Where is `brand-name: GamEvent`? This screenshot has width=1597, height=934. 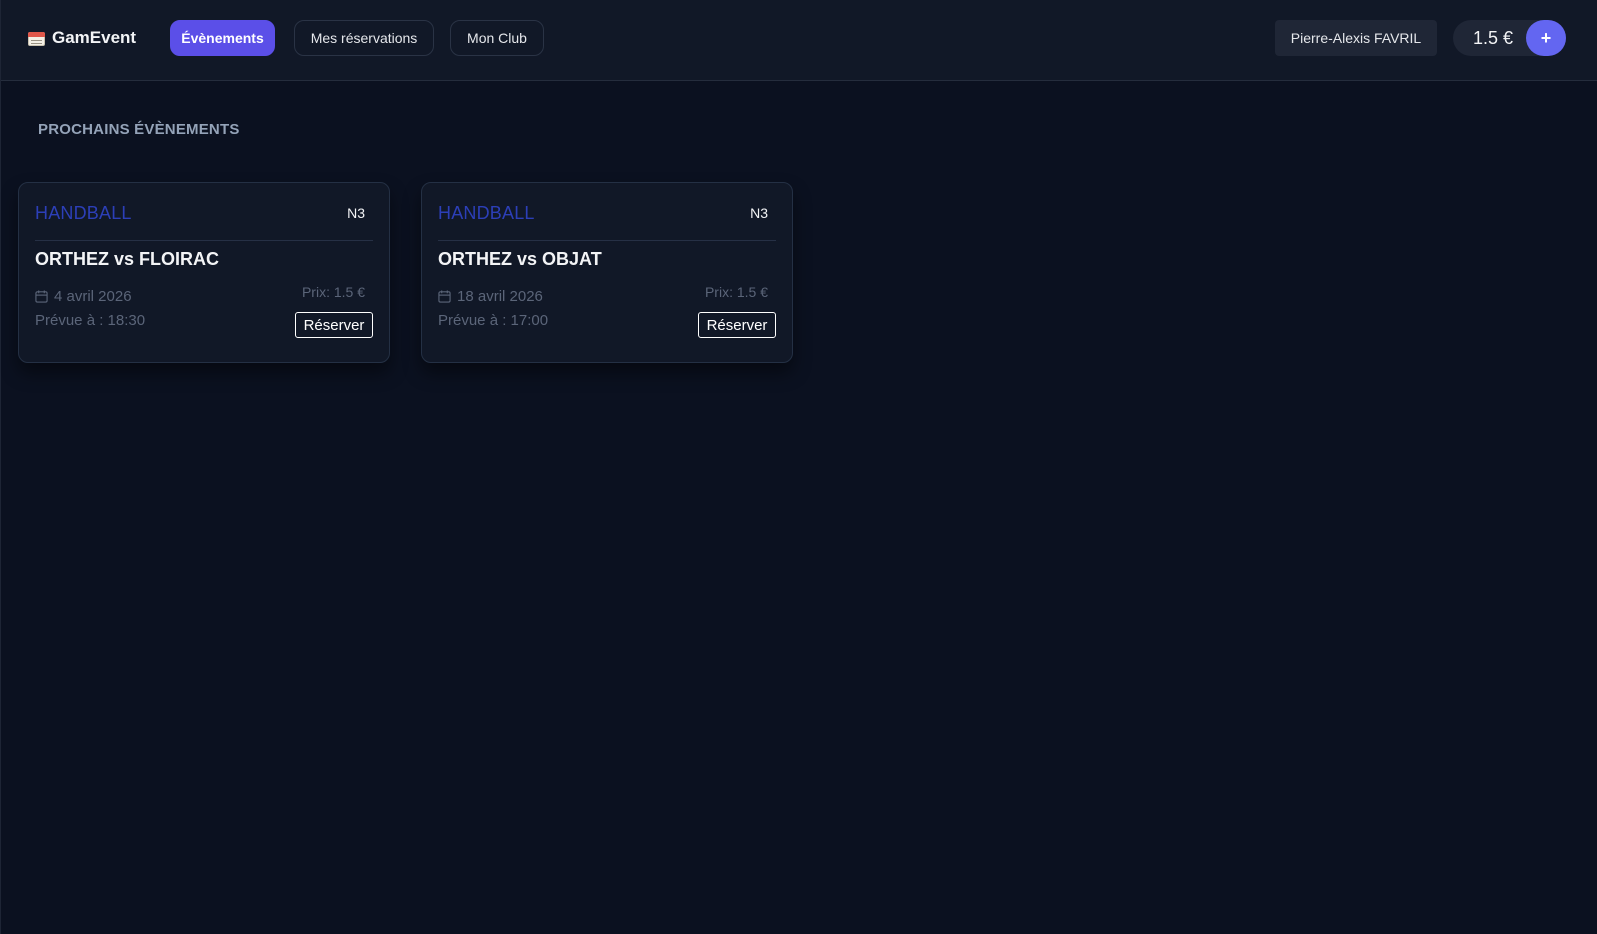
brand-name: GamEvent is located at coordinates (94, 37).